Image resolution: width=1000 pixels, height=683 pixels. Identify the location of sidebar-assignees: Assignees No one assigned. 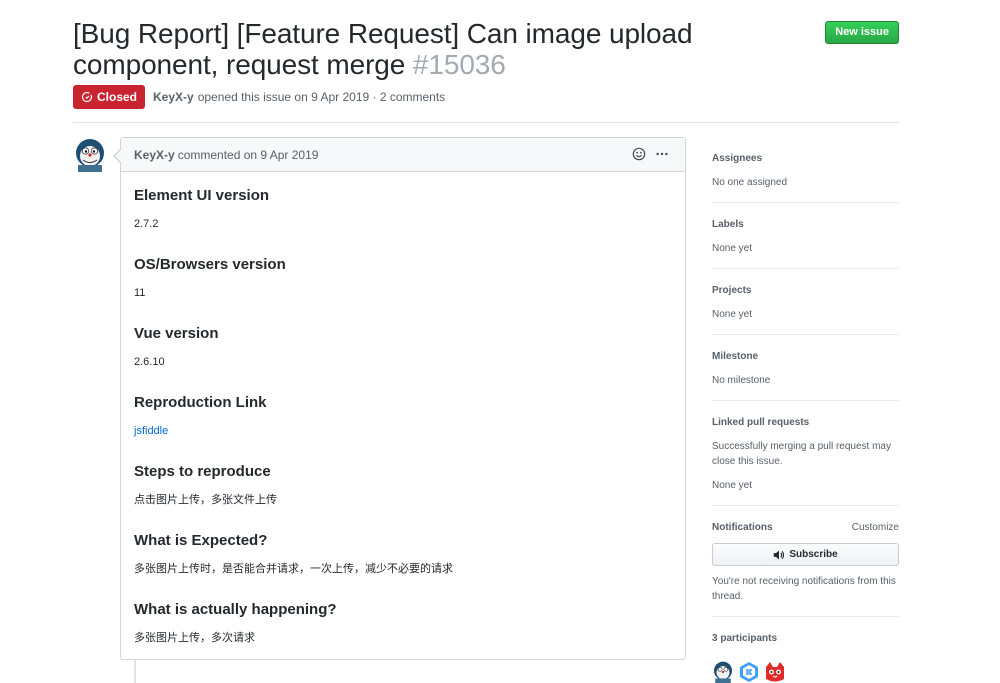
(805, 170).